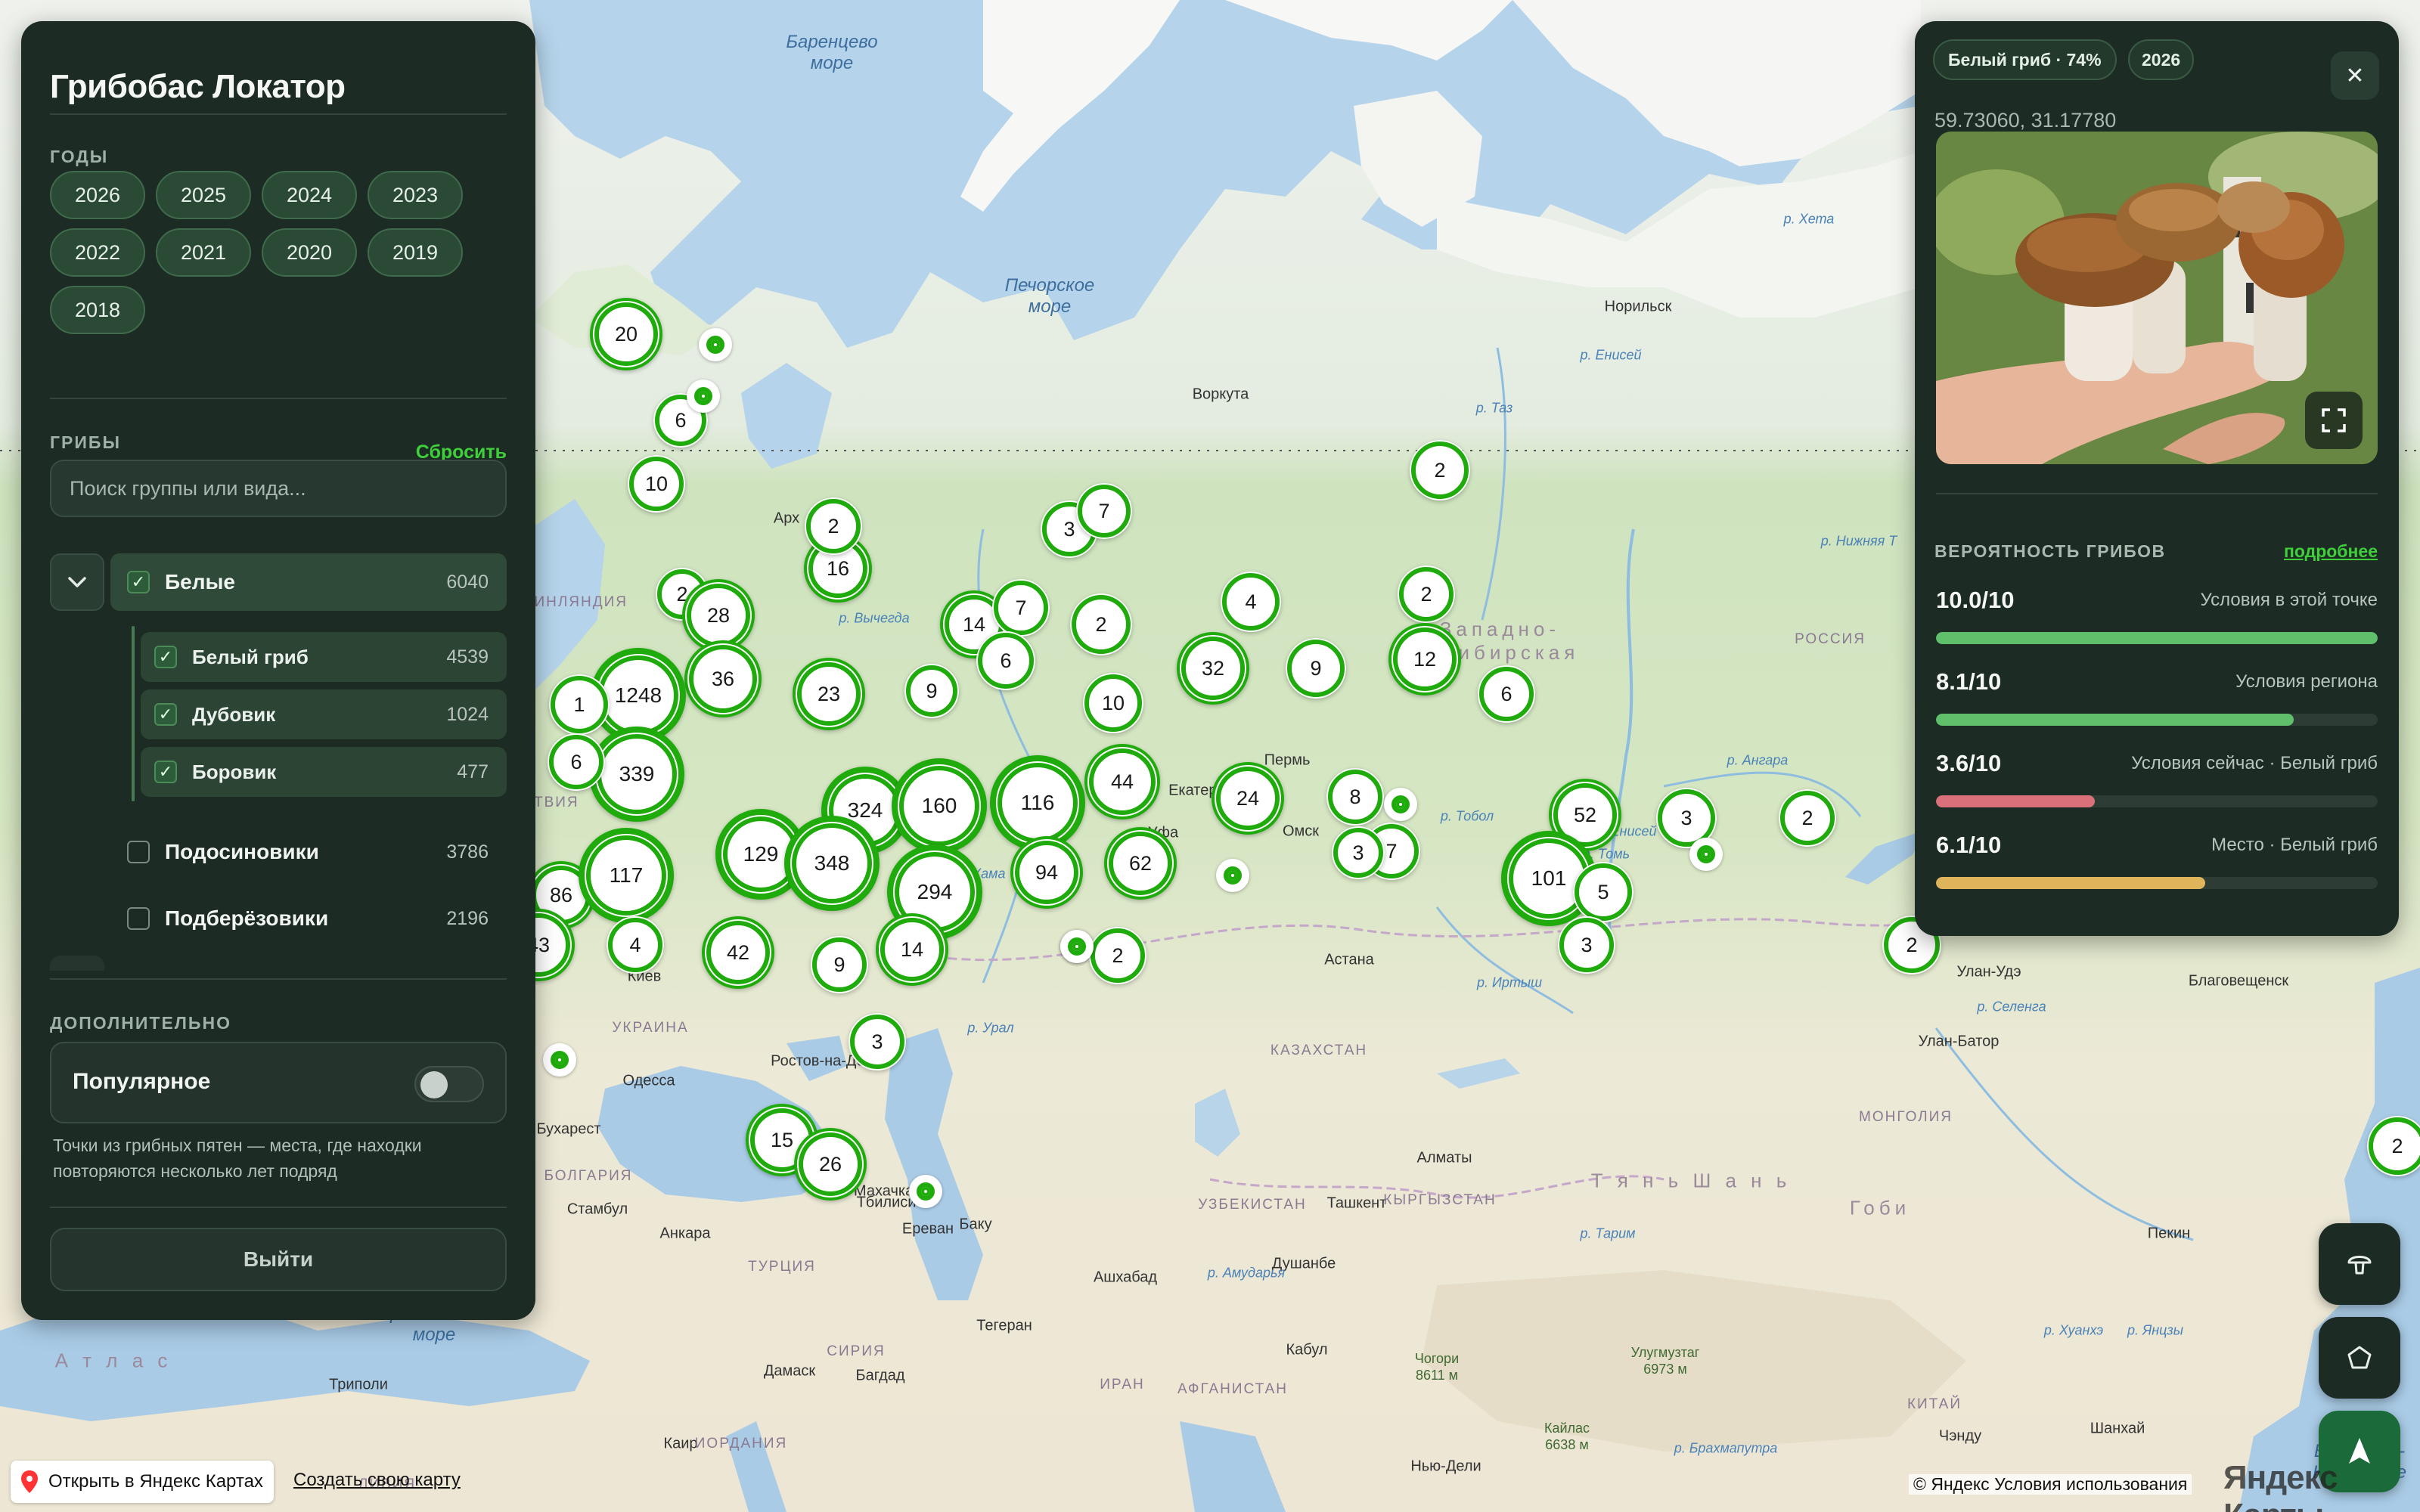 The height and width of the screenshot is (1512, 2420). Describe the element at coordinates (204, 195) in the screenshot. I see `year-chip-2025: 2025` at that location.